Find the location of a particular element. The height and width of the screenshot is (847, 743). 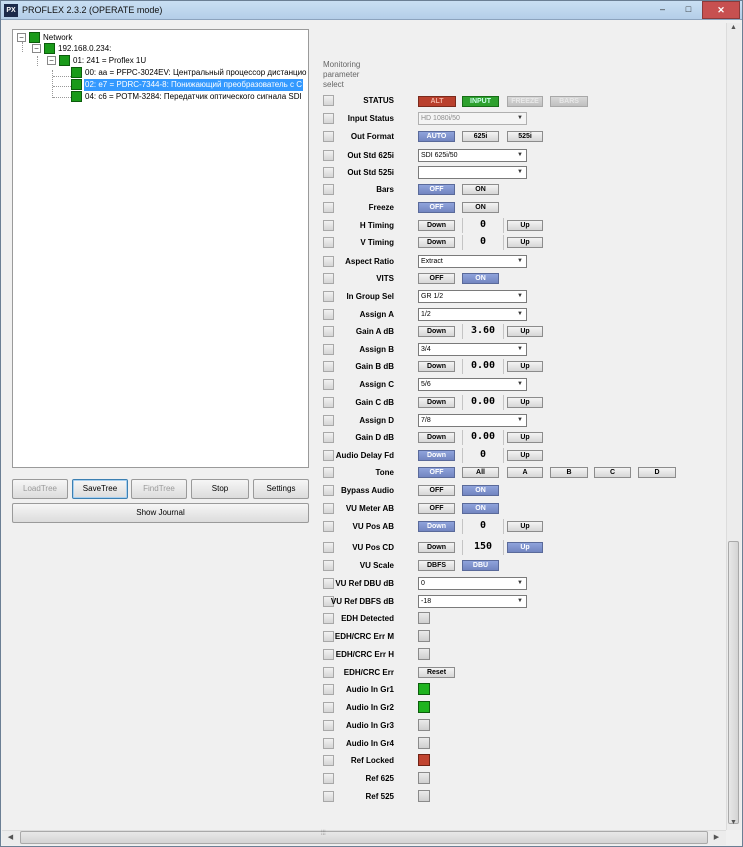

vu-pos-ab-up-button: Up is located at coordinates (525, 526).